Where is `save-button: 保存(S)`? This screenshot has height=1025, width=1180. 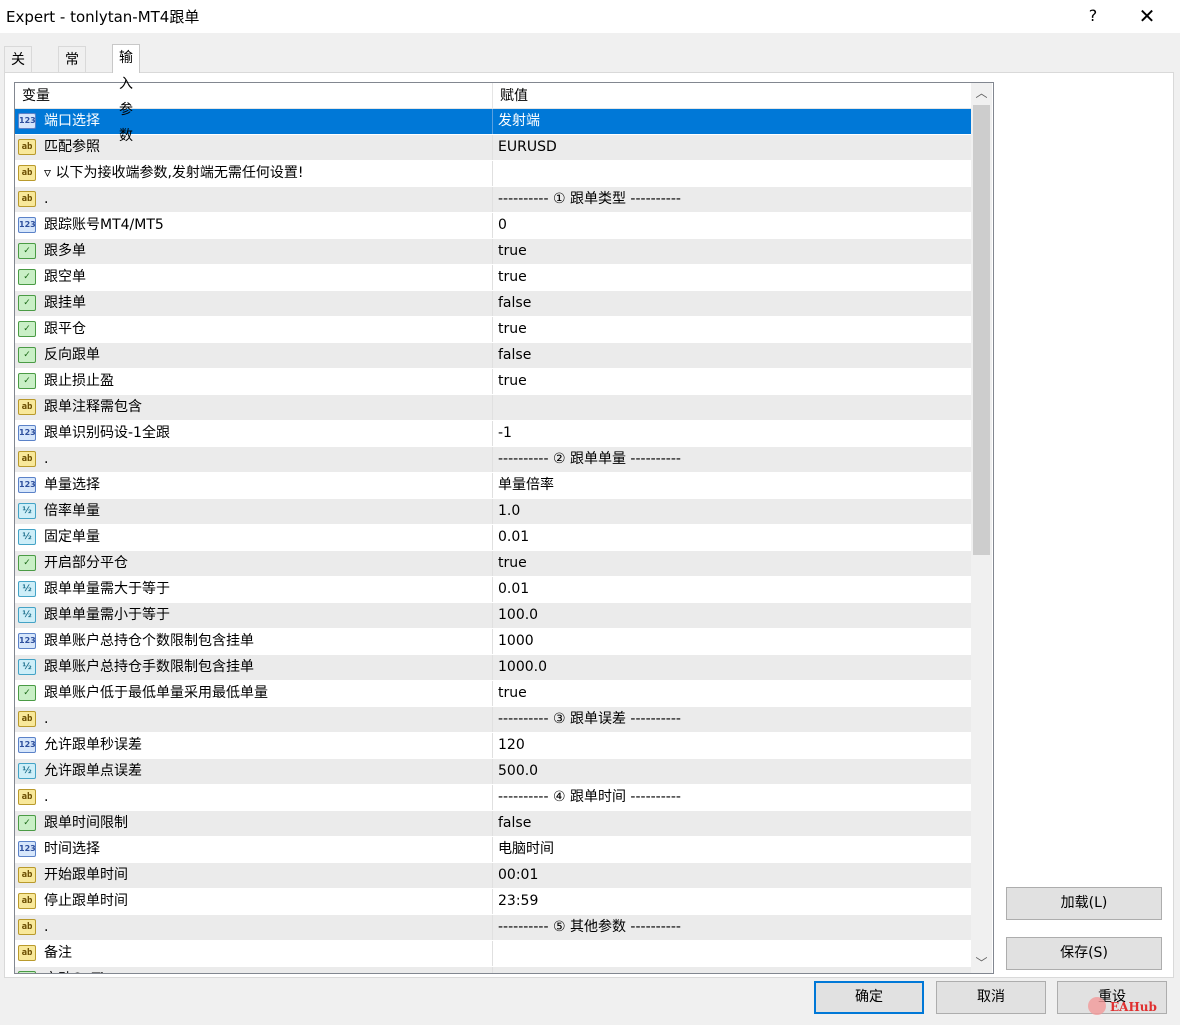 save-button: 保存(S) is located at coordinates (1084, 953).